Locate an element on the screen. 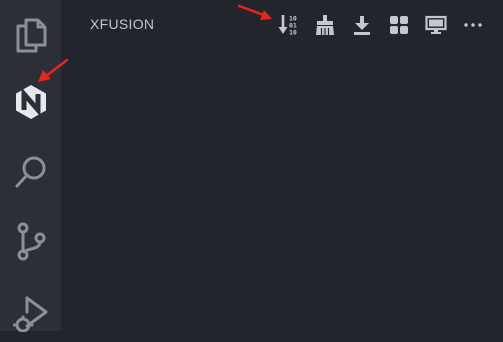 The height and width of the screenshot is (342, 503). monitor-icon is located at coordinates (436, 25).